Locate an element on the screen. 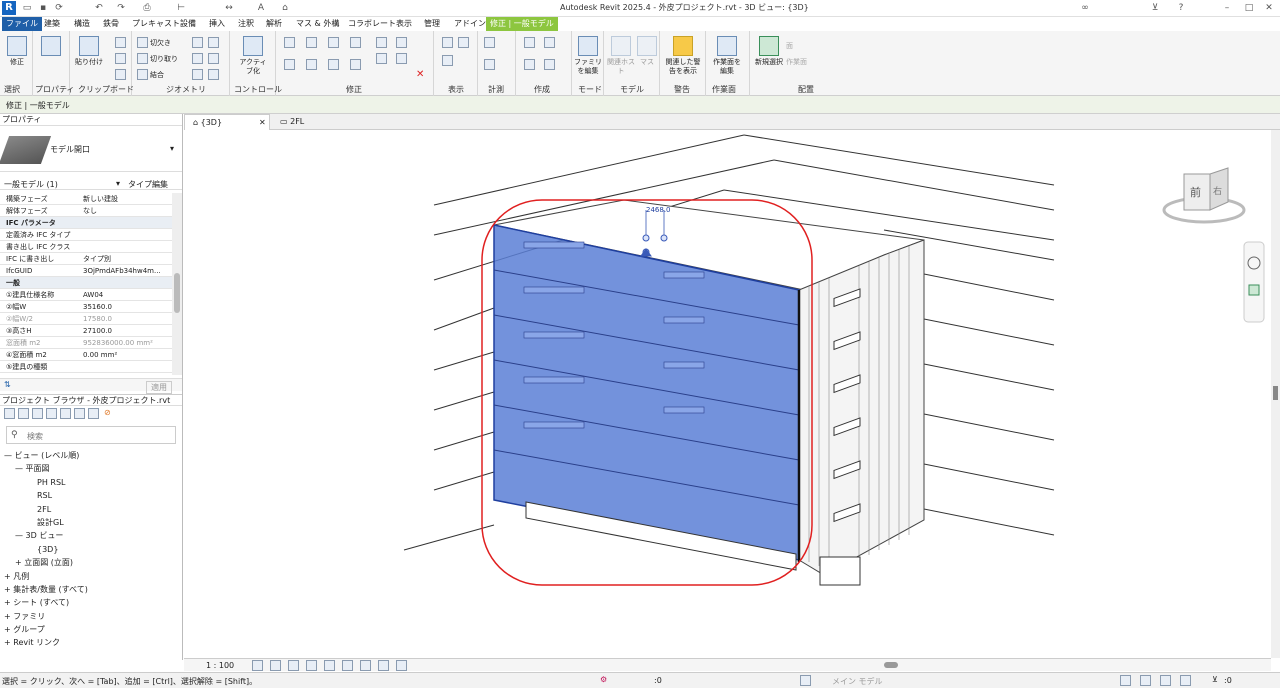 This screenshot has height=688, width=1280. property-row: 書き出し IFC クラス is located at coordinates (86, 247).